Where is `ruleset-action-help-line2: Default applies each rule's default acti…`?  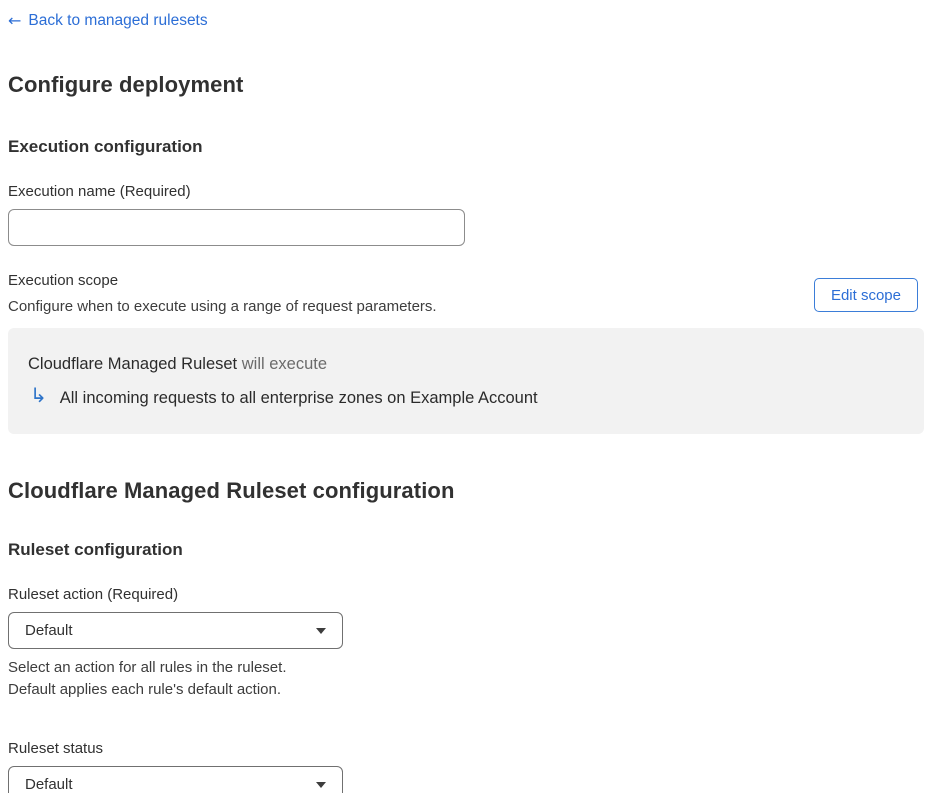
ruleset-action-help-line2: Default applies each rule's default acti… is located at coordinates (145, 689).